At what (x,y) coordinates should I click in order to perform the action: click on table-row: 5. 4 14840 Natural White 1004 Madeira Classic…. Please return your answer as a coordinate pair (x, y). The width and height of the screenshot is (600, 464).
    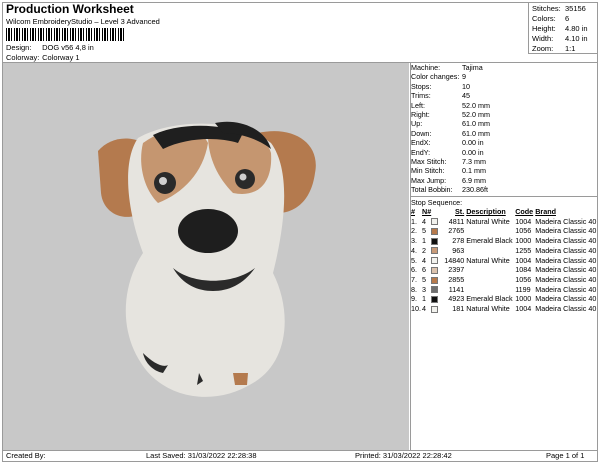
    Looking at the image, I should click on (503, 261).